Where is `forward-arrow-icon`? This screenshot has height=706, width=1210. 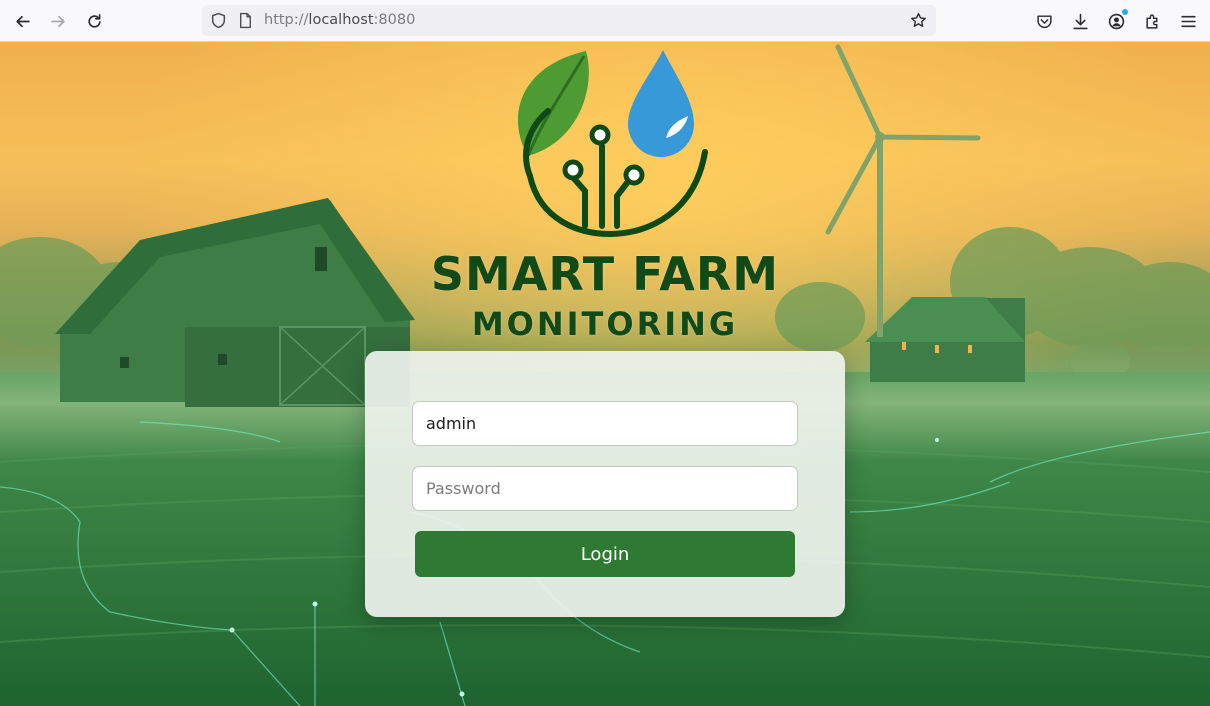 forward-arrow-icon is located at coordinates (57, 21).